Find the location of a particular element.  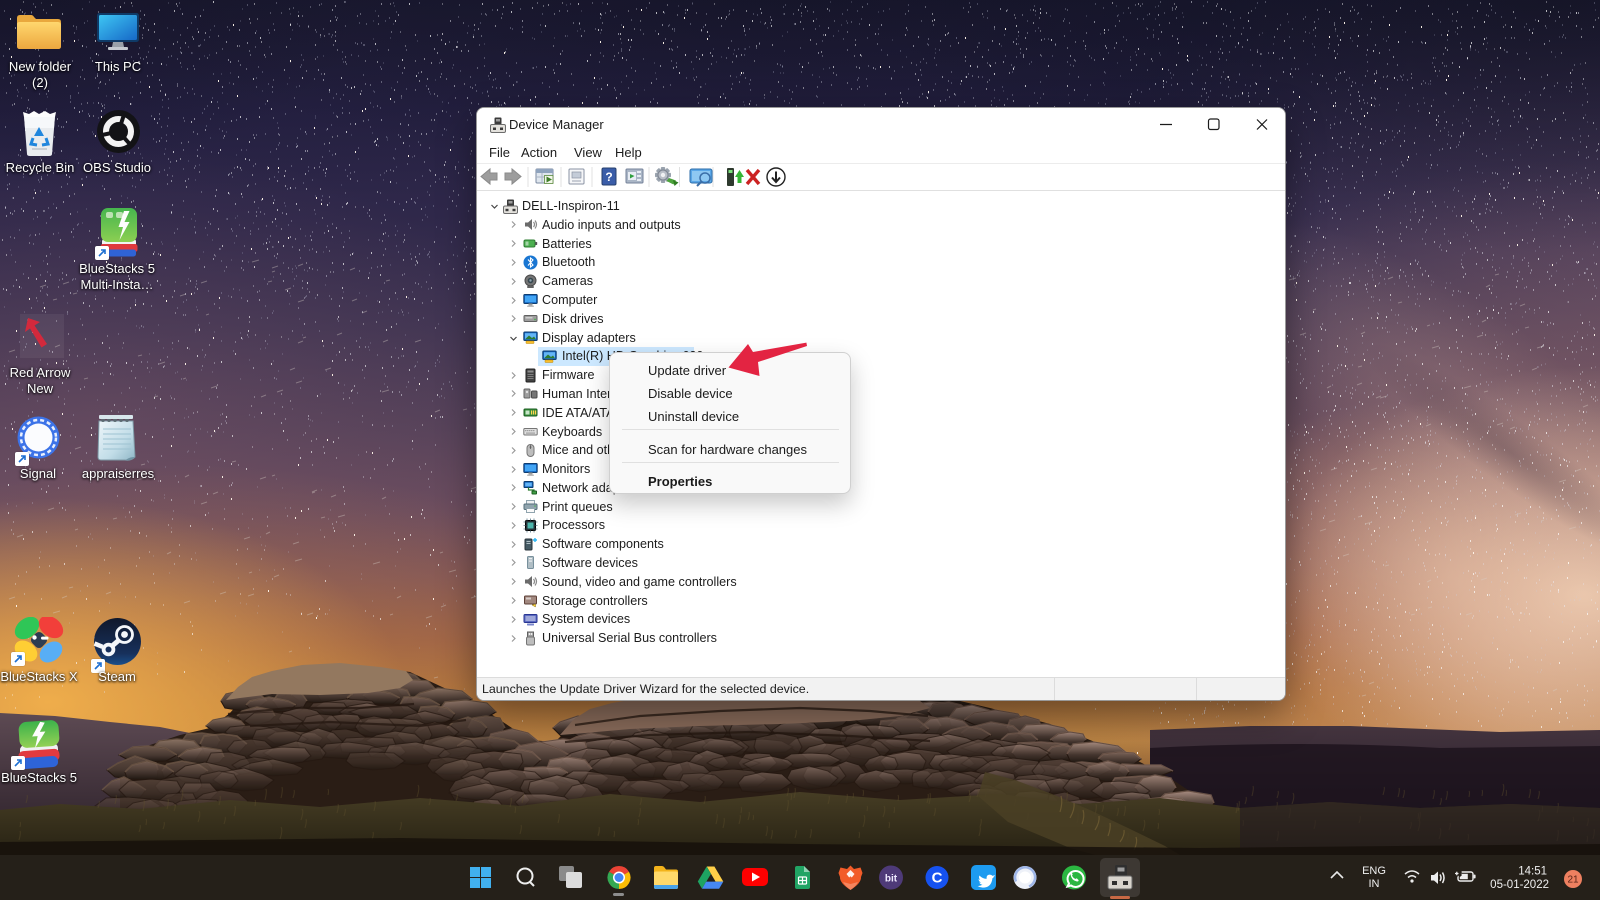

svg-text: 05-01-2022 is located at coordinates (1519, 885).